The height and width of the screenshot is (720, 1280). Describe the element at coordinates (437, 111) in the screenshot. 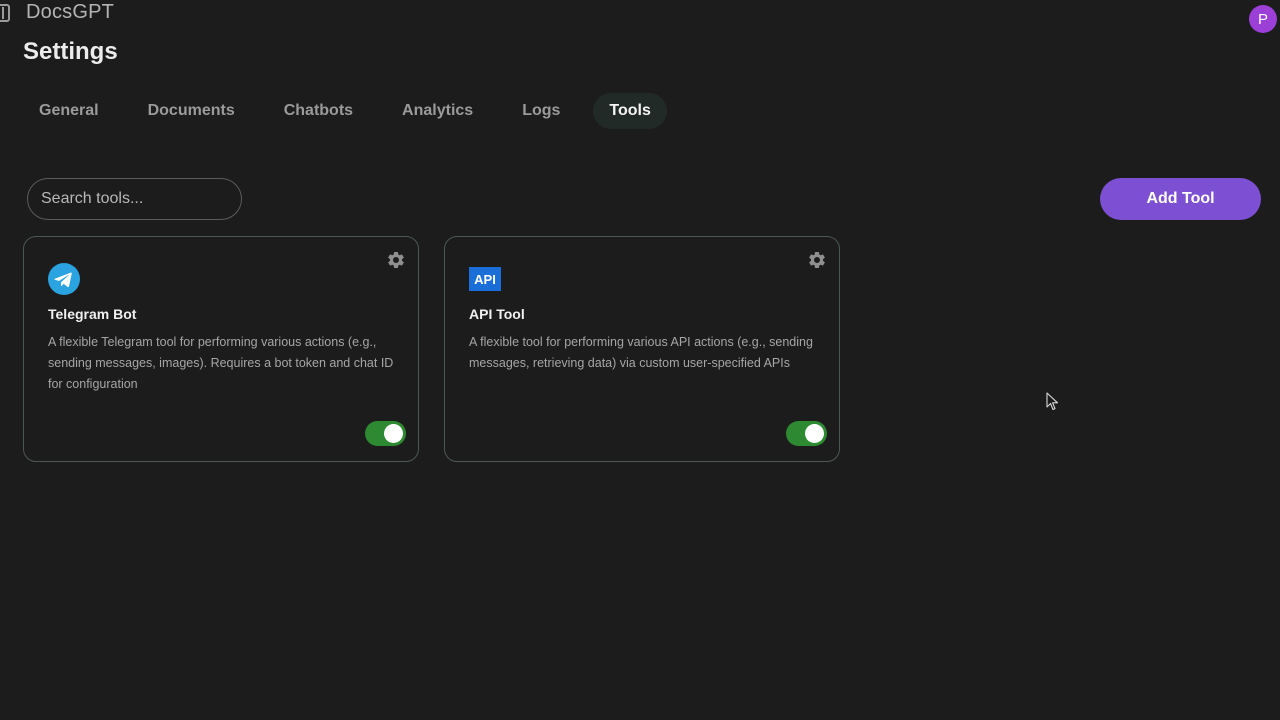

I see `tab-analytics: Analytics` at that location.